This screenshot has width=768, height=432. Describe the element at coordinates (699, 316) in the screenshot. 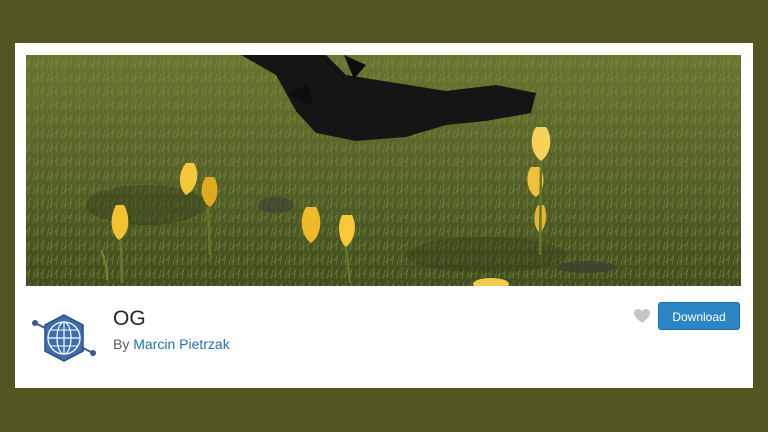

I see `download-button: Download` at that location.